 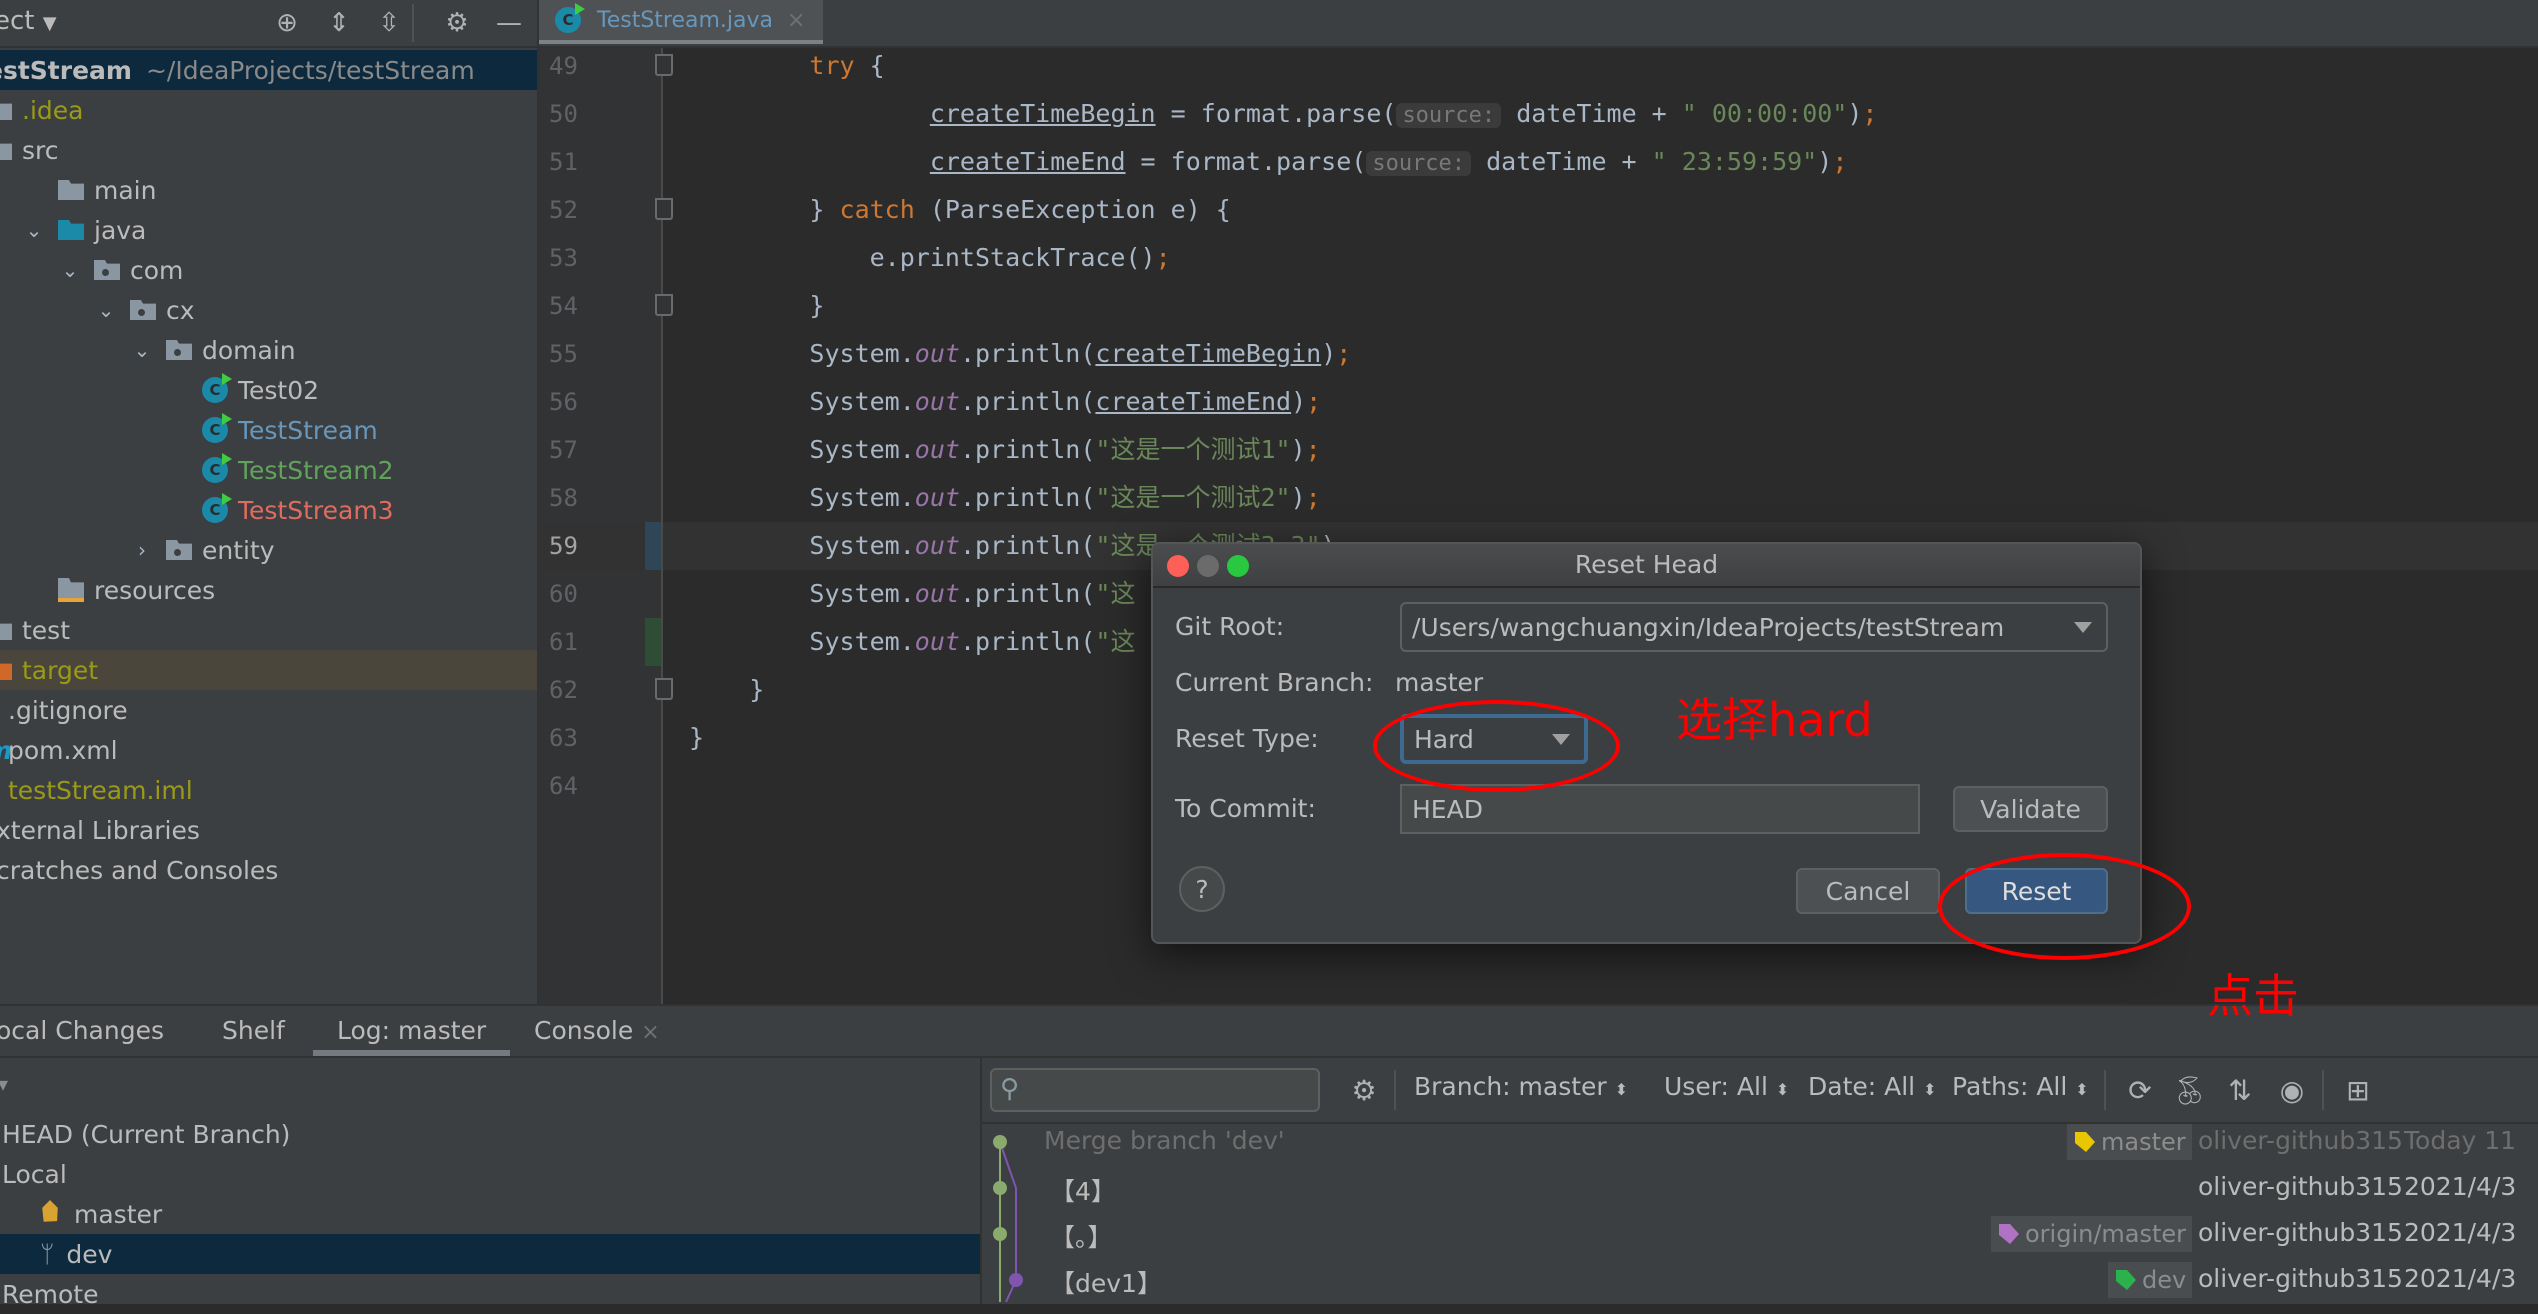 I want to click on tab-console-label: Console, so click(x=584, y=1030).